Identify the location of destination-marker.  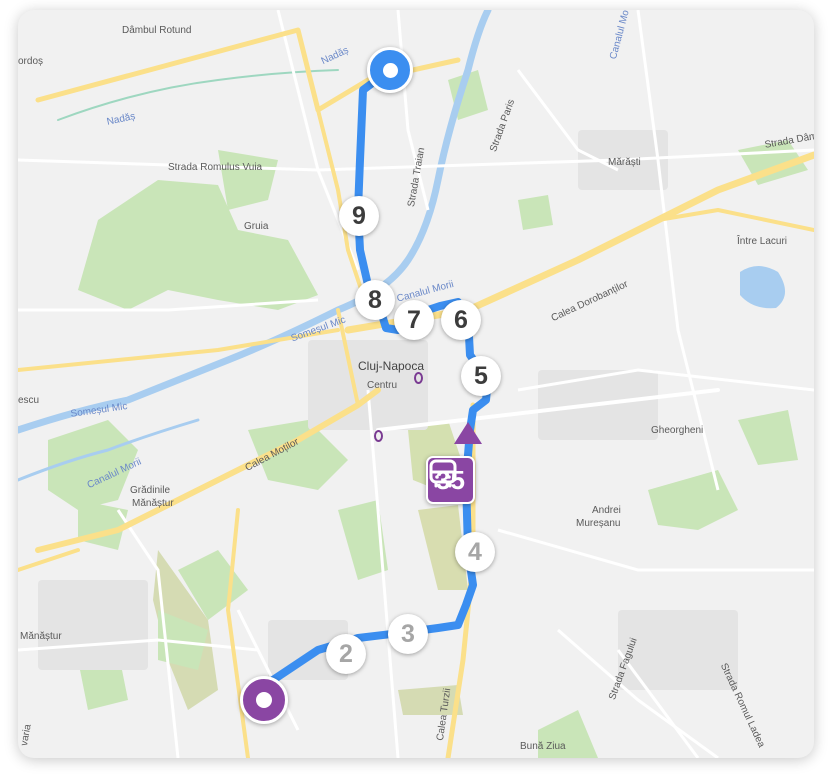
(264, 700).